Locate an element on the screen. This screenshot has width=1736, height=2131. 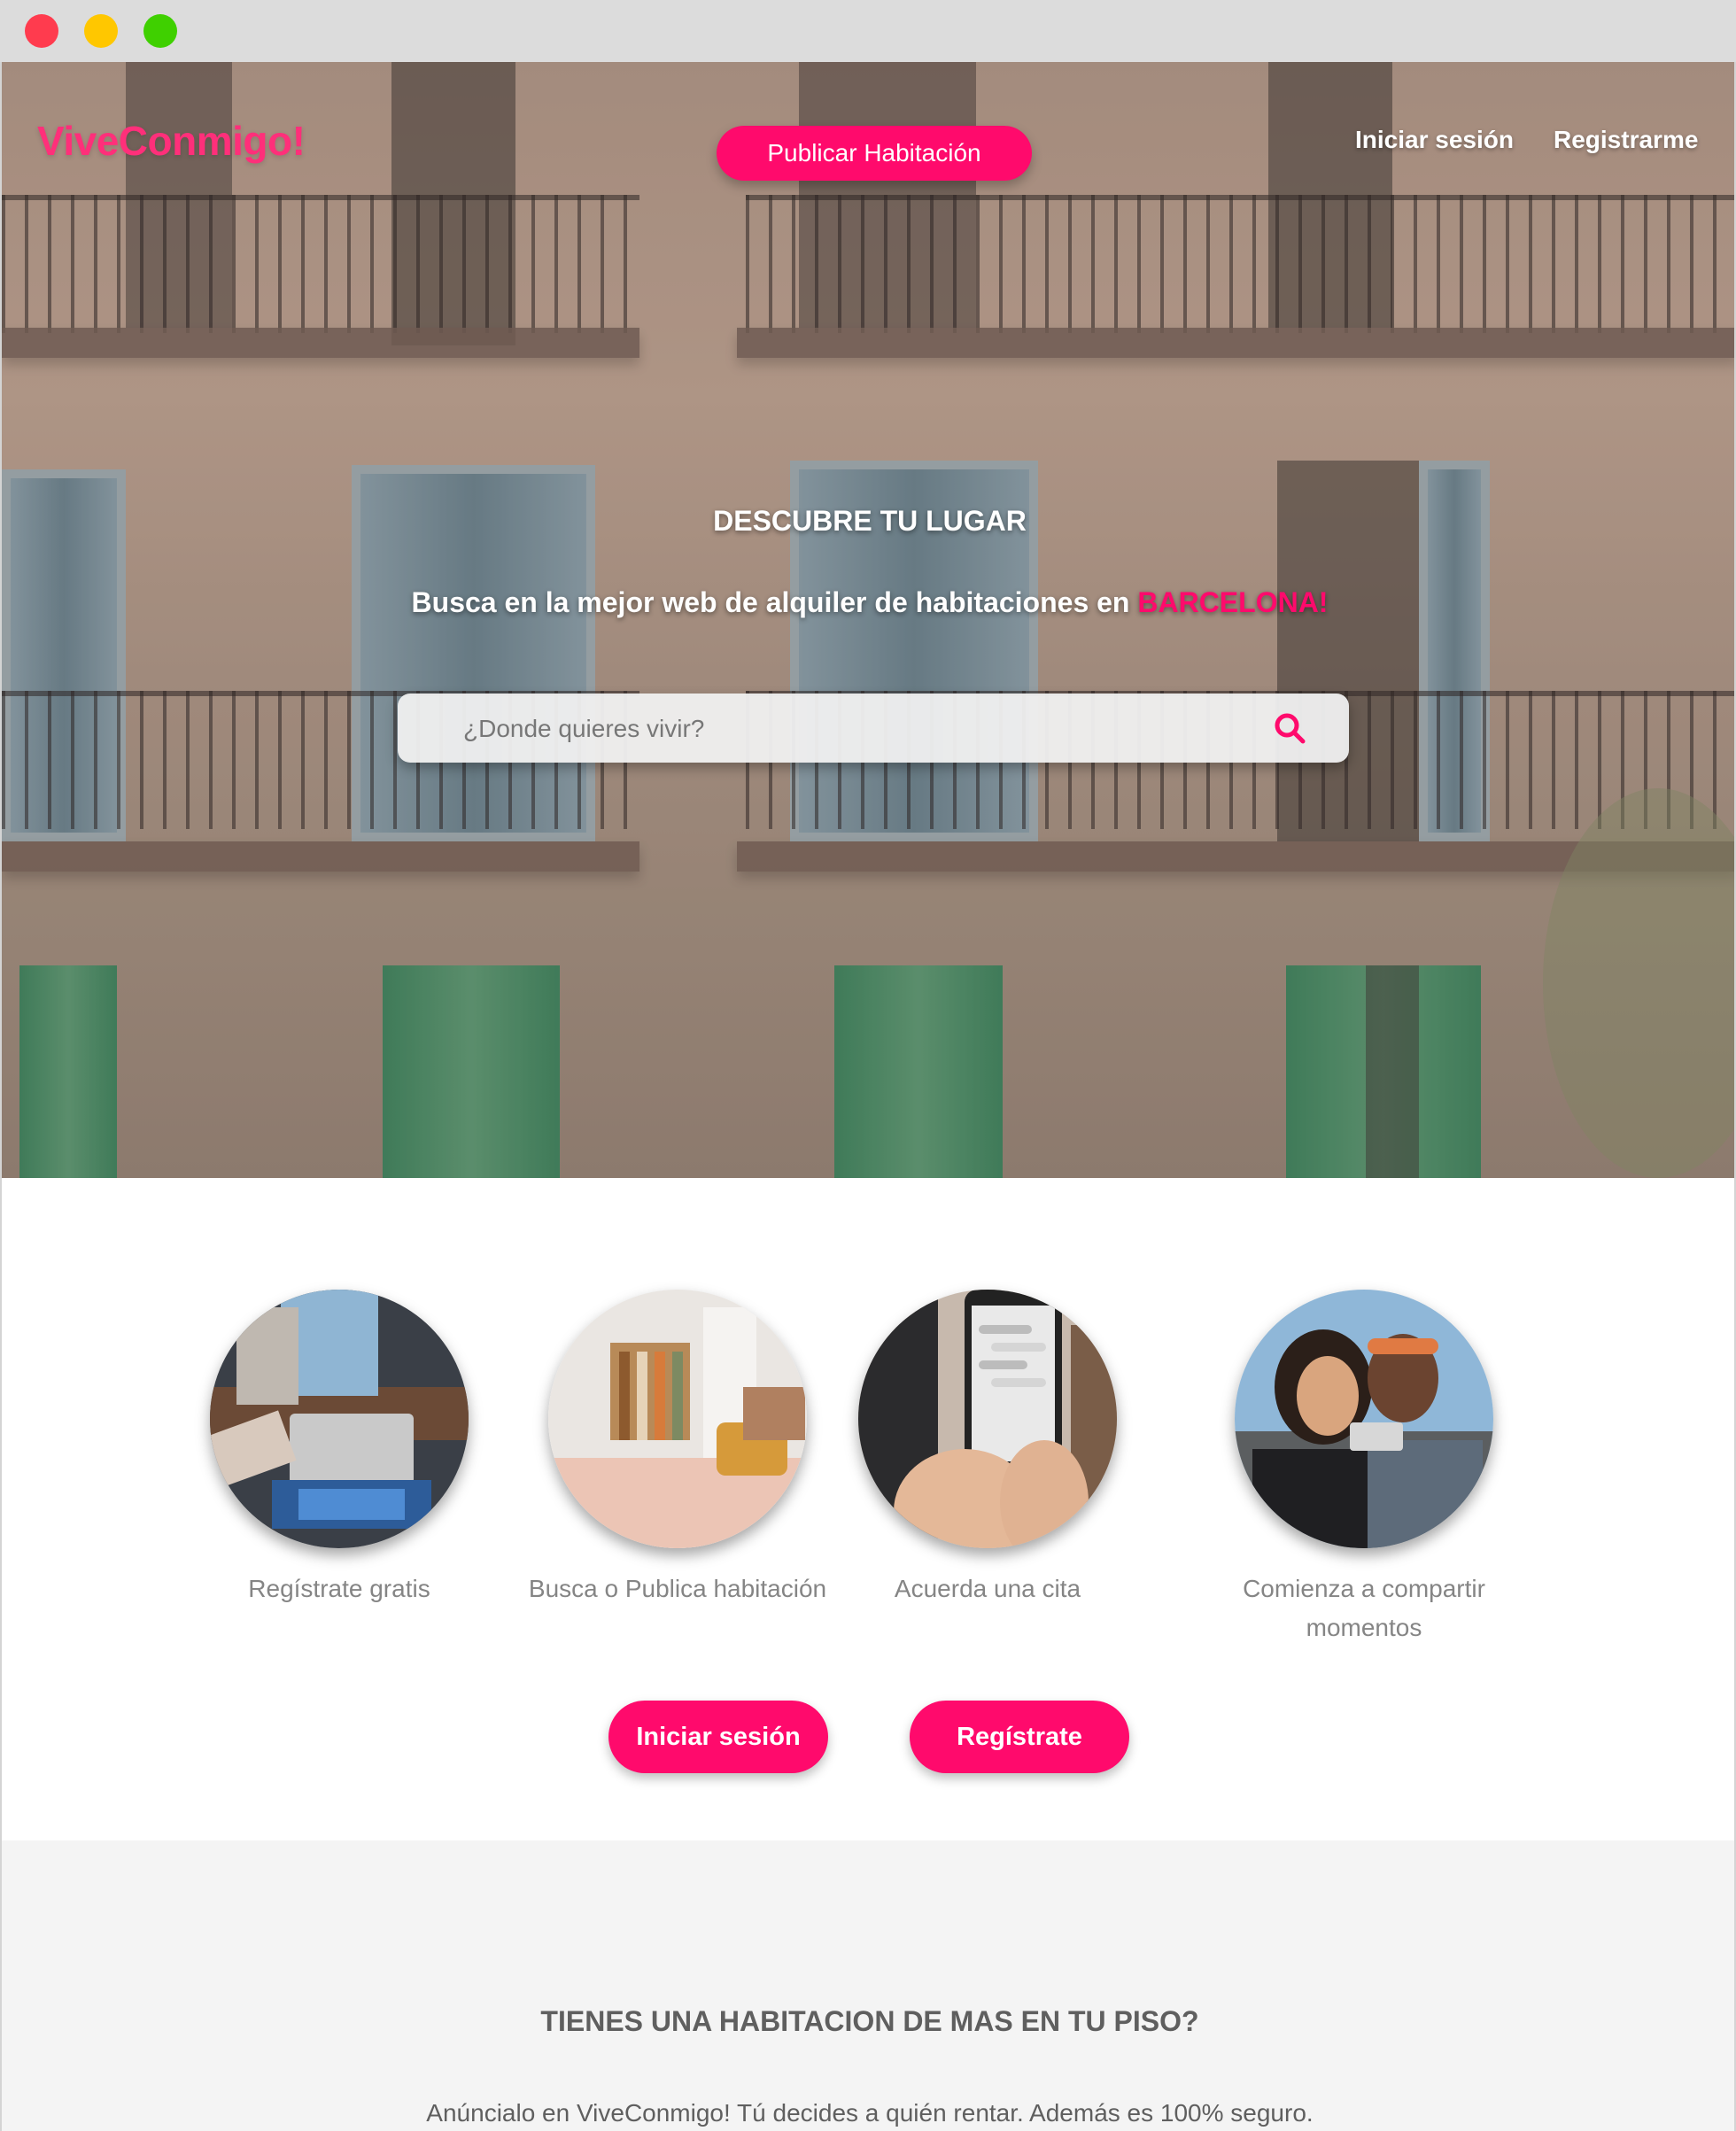
search-icon is located at coordinates (1289, 728).